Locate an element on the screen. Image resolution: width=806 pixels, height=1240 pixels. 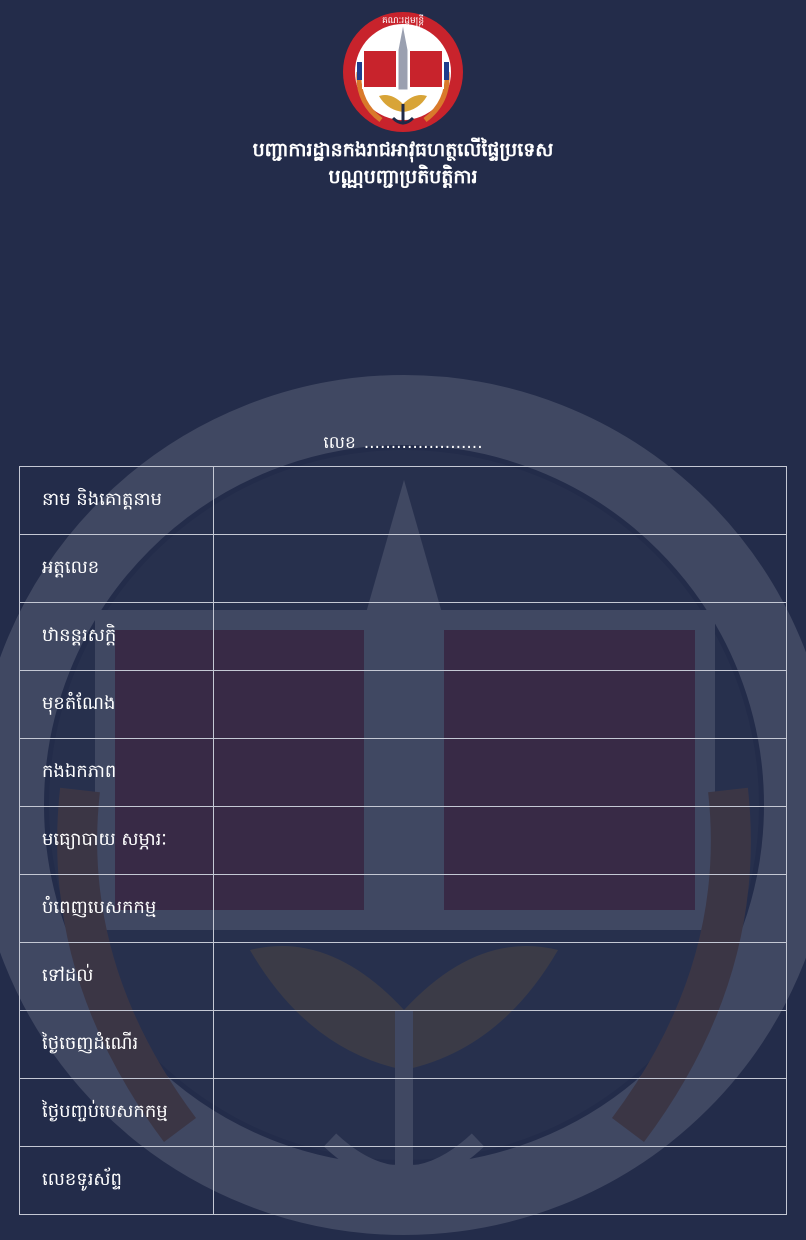
form-row-mission-end-date: ថ្ងៃបញ្ចប់បេសកកម្ម is located at coordinates (403, 1112).